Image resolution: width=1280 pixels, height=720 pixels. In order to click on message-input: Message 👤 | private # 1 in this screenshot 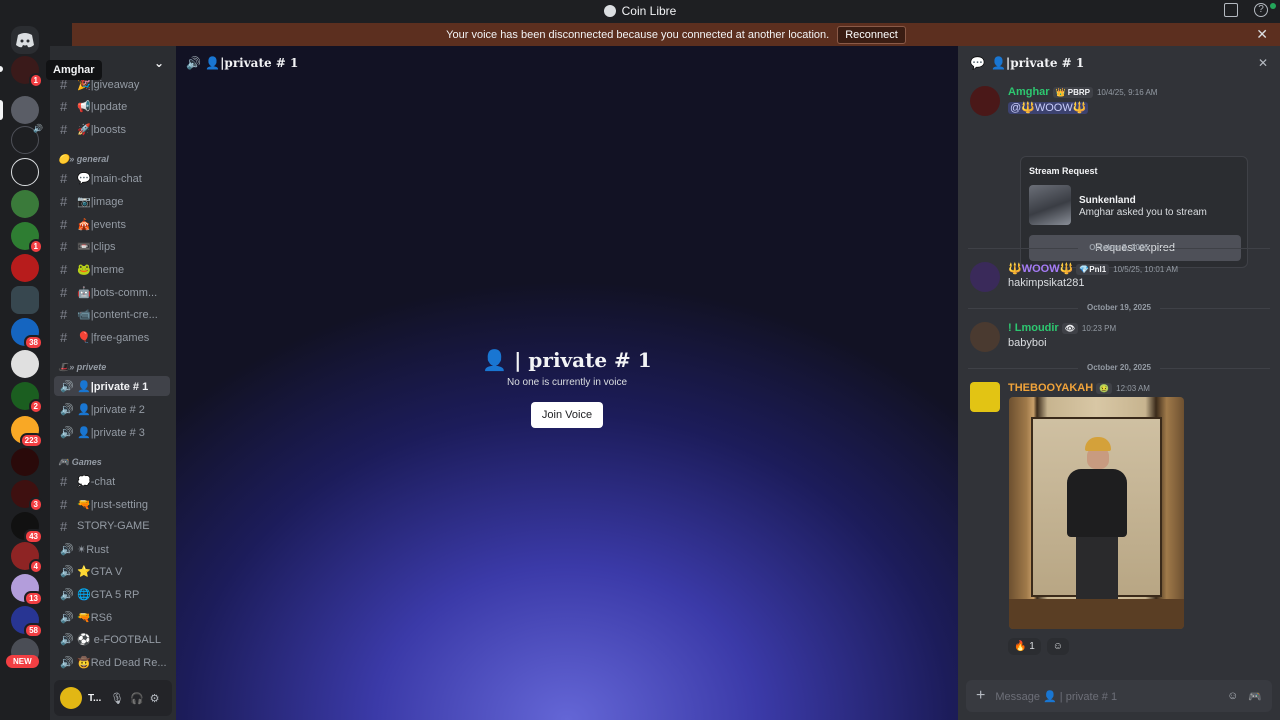, I will do `click(1106, 696)`.